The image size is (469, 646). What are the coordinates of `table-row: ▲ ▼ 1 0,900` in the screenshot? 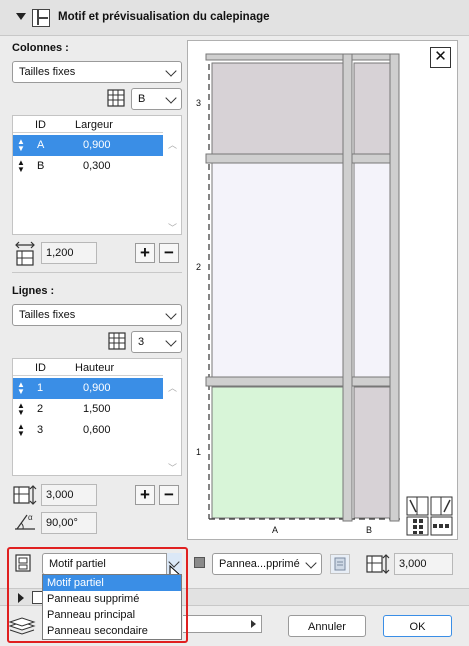 It's located at (88, 388).